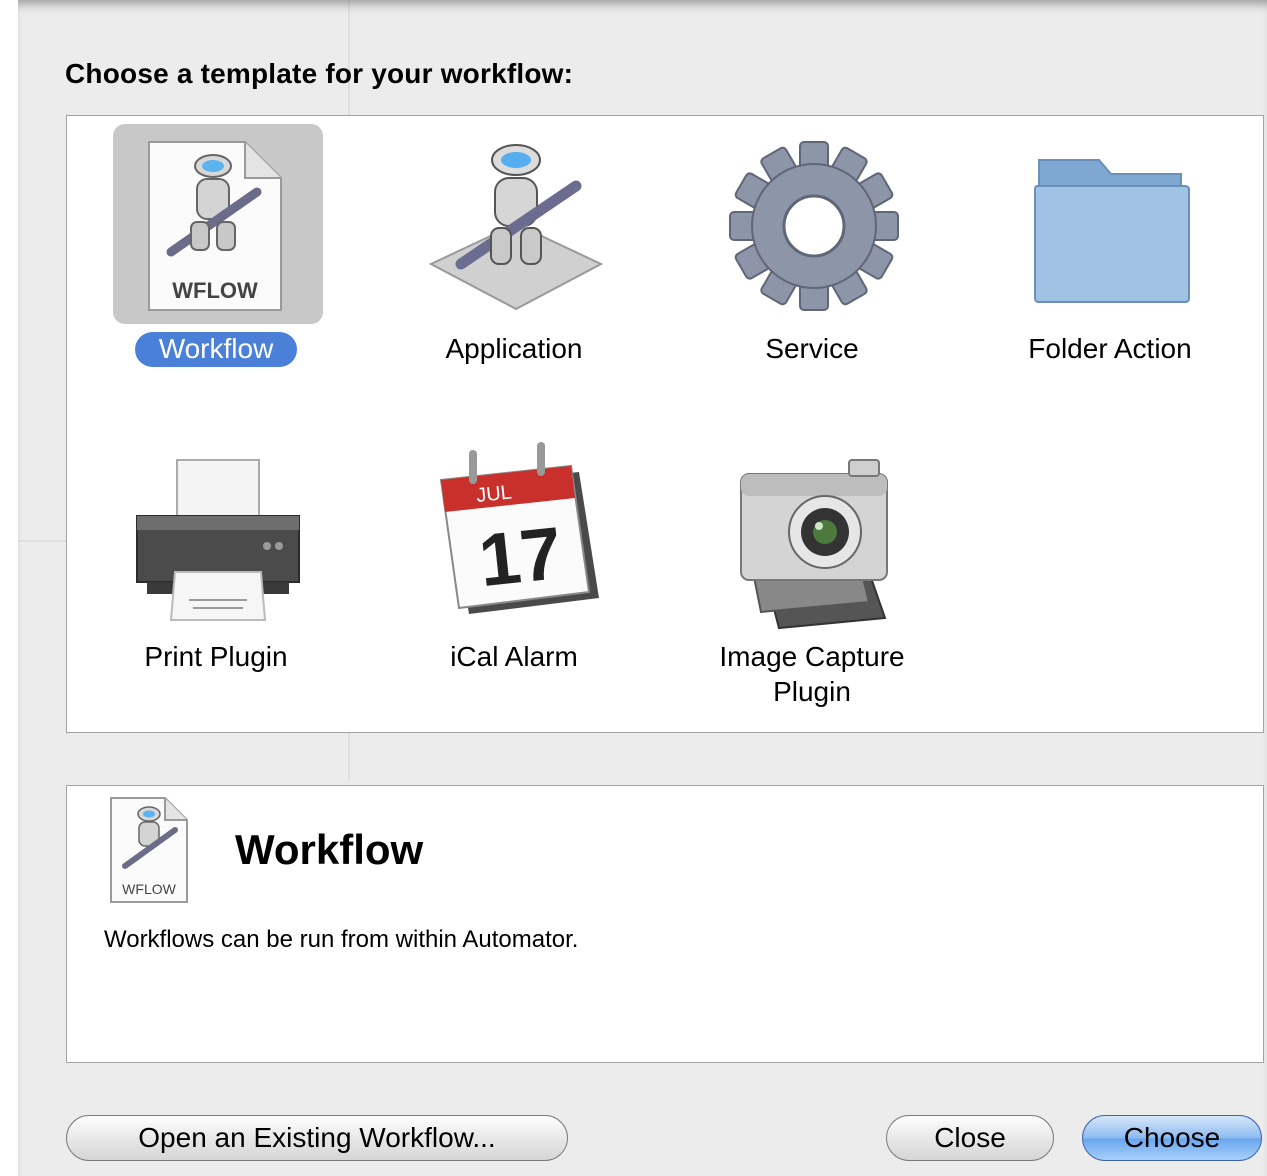 Image resolution: width=1267 pixels, height=1176 pixels. What do you see at coordinates (218, 540) in the screenshot?
I see `printer-icon` at bounding box center [218, 540].